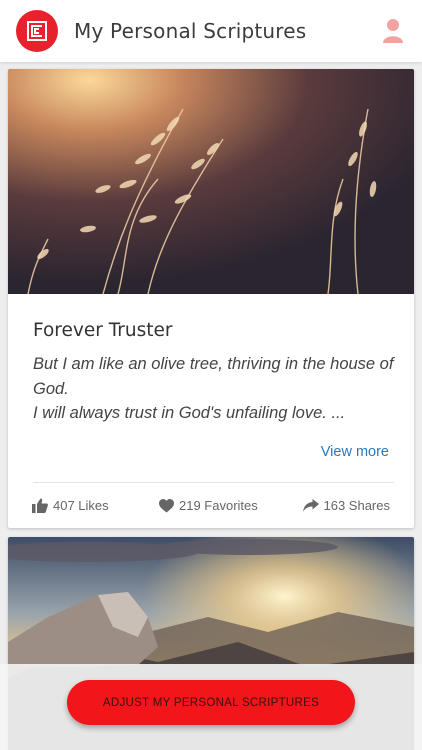  What do you see at coordinates (355, 452) in the screenshot?
I see `view-more-link: View more` at bounding box center [355, 452].